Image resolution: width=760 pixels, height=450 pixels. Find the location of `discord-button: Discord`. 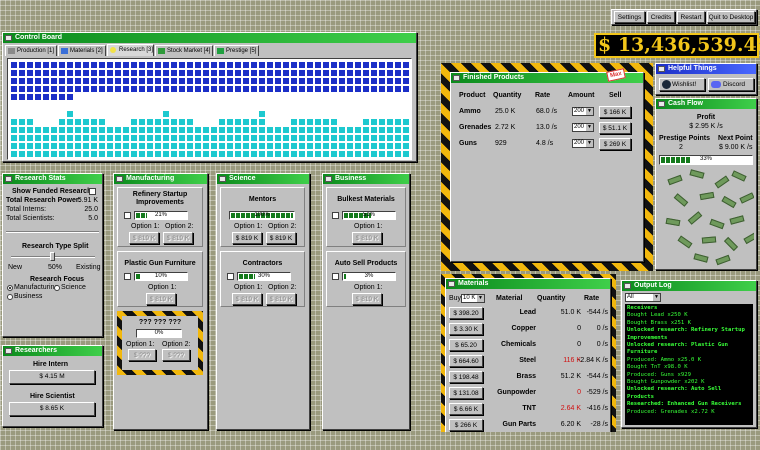

discord-button: Discord is located at coordinates (731, 84).